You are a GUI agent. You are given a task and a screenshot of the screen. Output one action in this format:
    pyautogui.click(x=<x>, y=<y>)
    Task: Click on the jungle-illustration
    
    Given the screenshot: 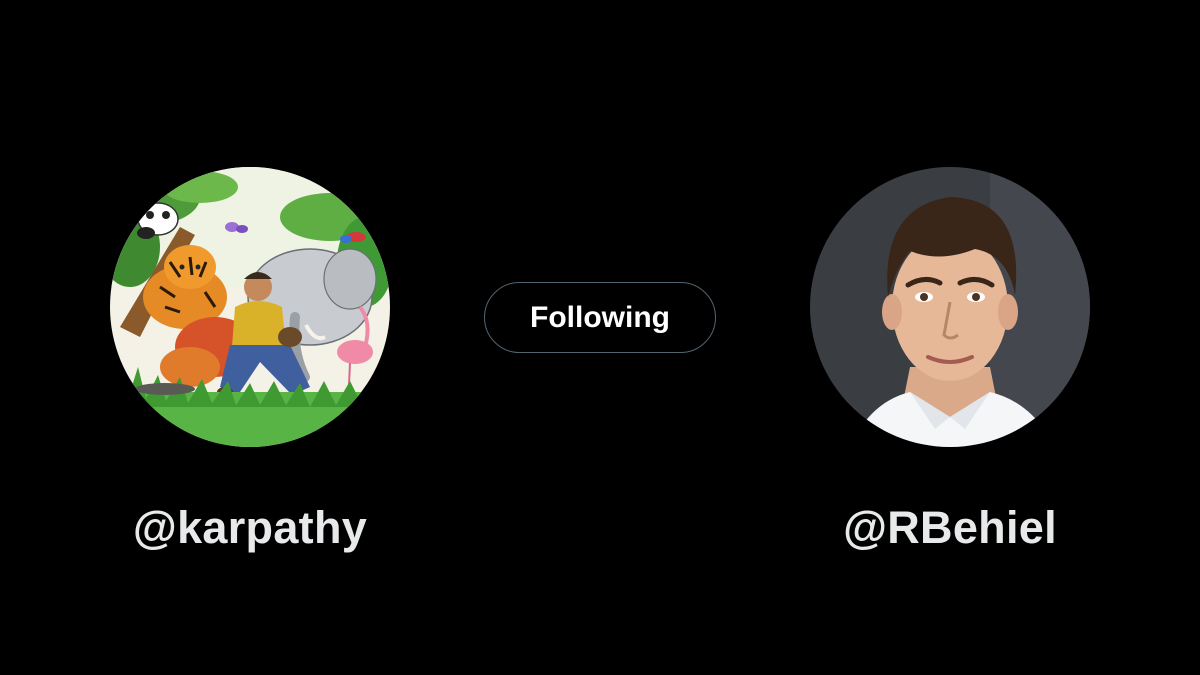 What is the action you would take?
    pyautogui.click(x=250, y=307)
    